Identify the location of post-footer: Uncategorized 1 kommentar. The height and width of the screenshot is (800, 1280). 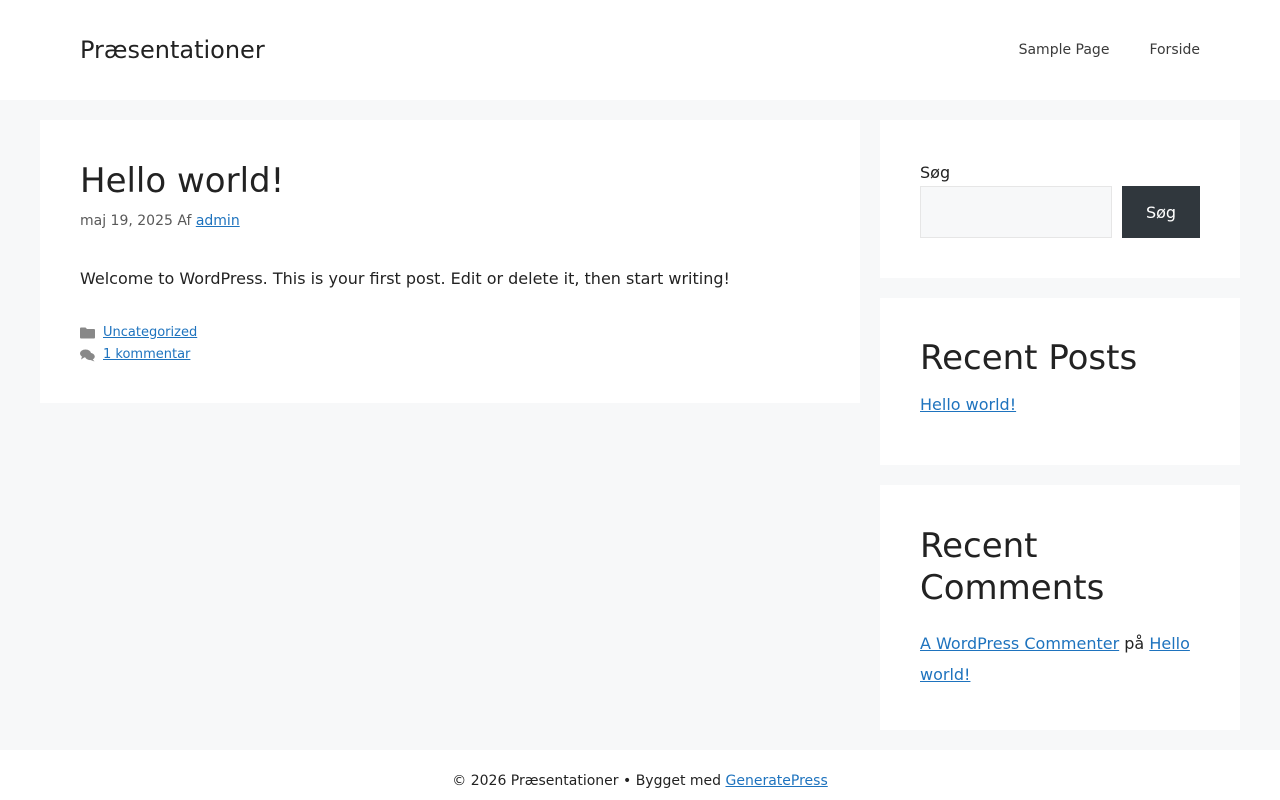
(450, 344).